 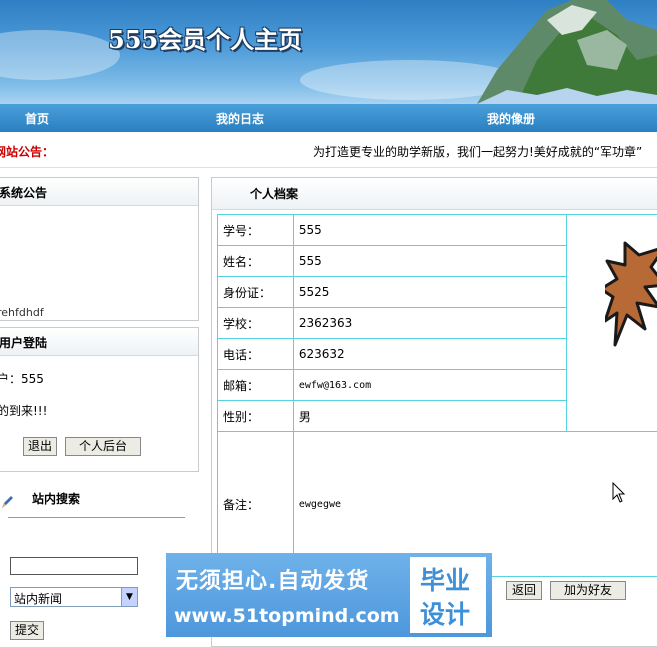 I want to click on mouse-cursor-icon, so click(x=619, y=493).